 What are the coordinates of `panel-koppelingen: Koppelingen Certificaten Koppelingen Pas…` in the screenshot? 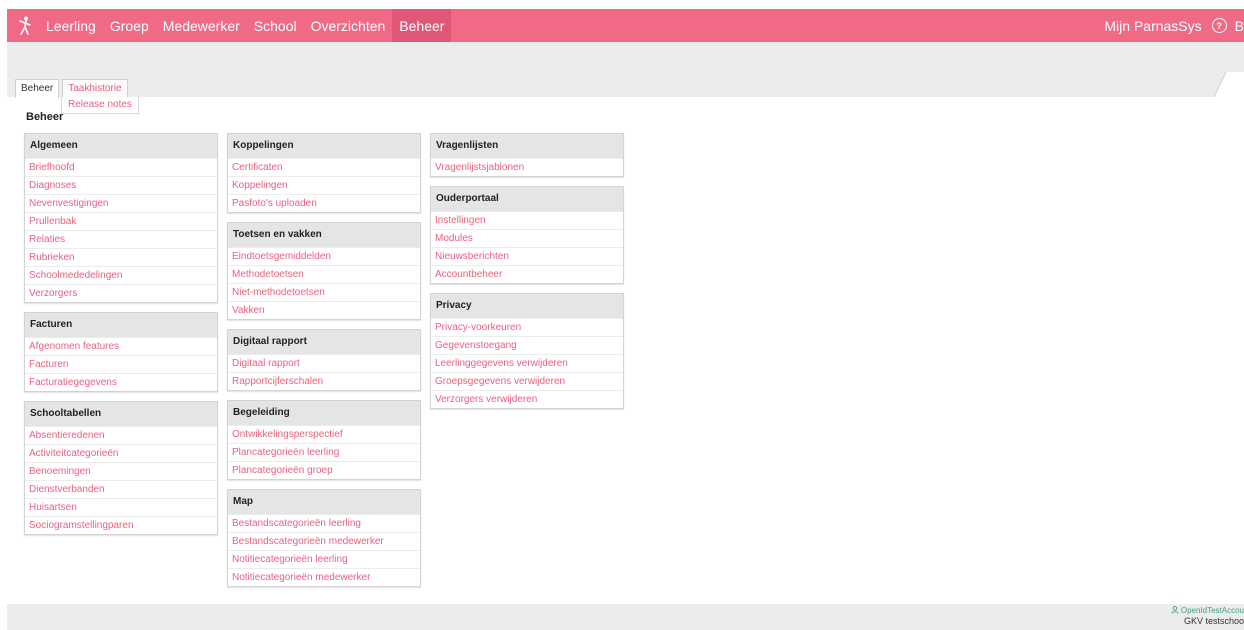 It's located at (324, 173).